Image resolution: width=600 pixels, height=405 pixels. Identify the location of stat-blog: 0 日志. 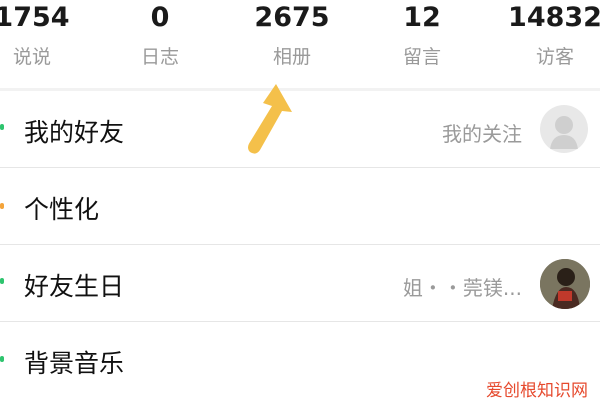
(160, 44).